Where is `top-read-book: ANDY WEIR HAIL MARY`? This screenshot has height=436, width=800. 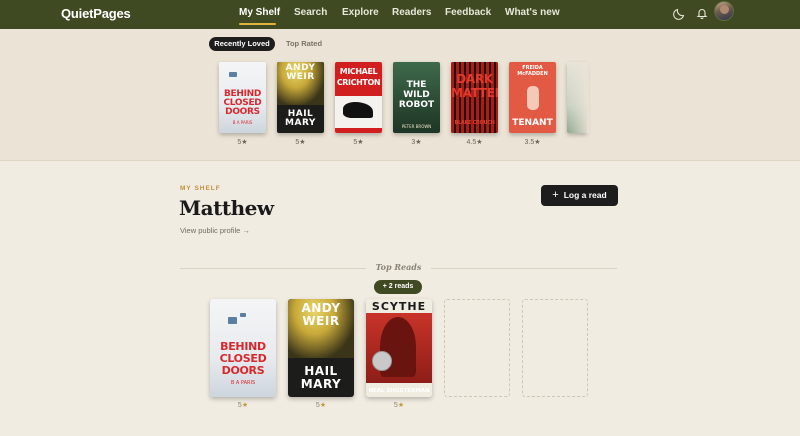
top-read-book: ANDY WEIR HAIL MARY is located at coordinates (321, 348).